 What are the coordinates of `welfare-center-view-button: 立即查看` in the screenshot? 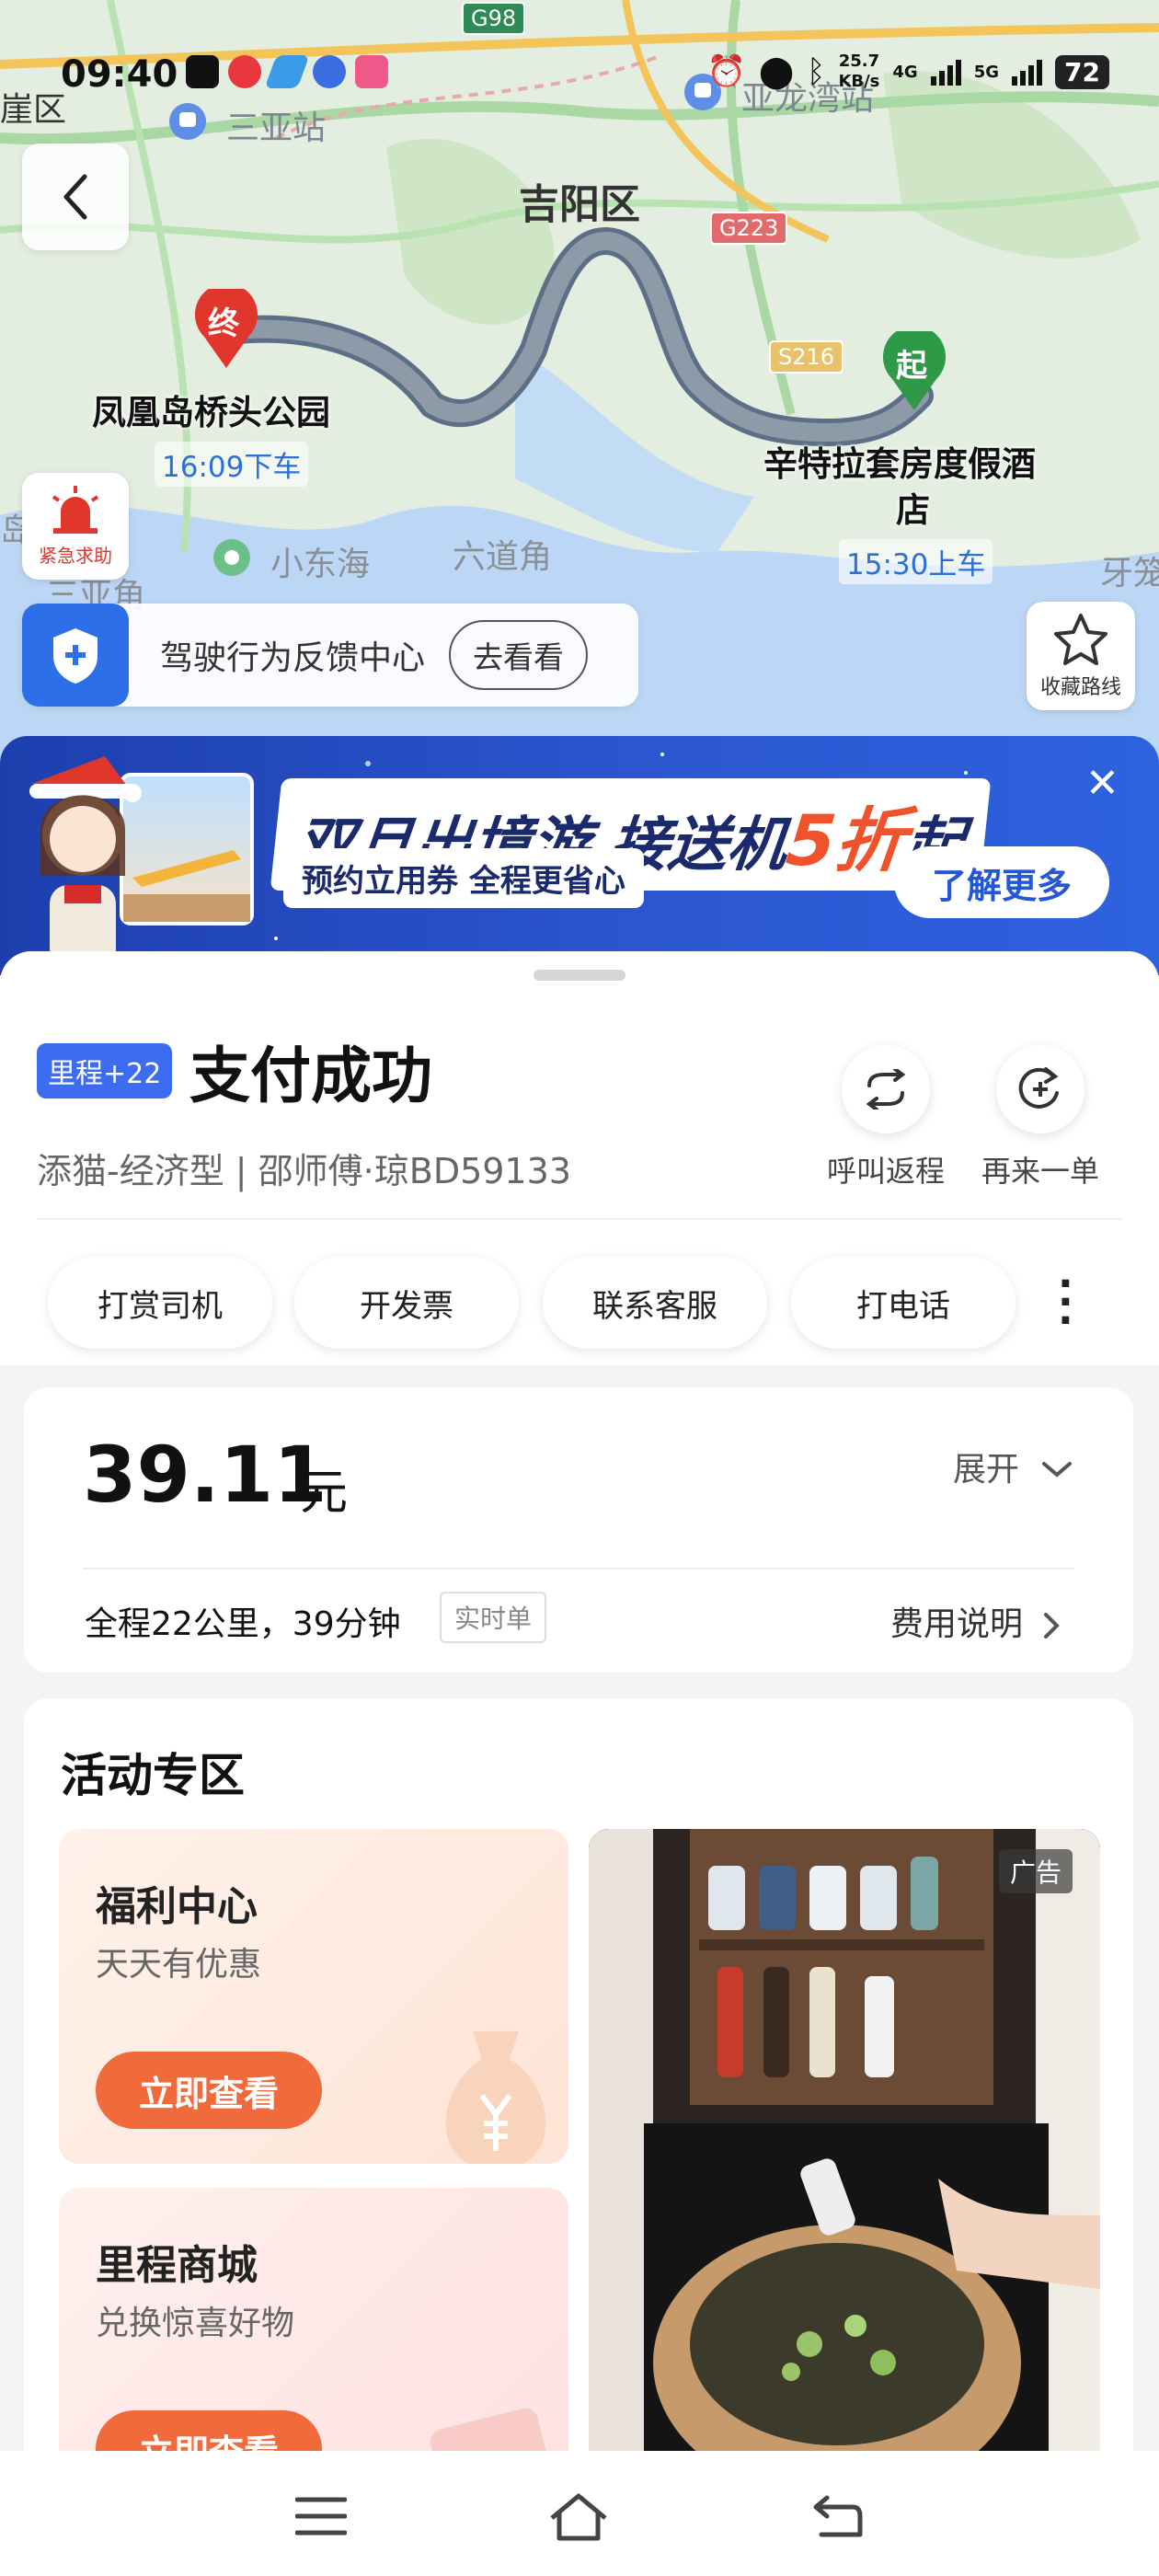 It's located at (209, 2090).